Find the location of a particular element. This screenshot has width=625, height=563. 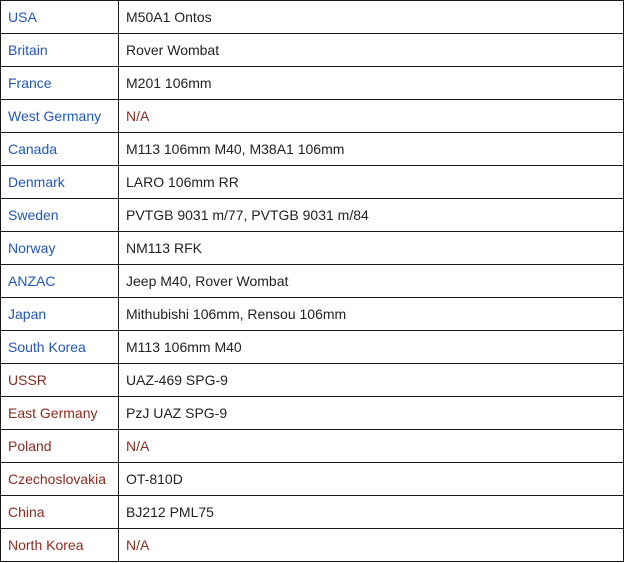

vehicle-cell: M201 106mm is located at coordinates (371, 83).